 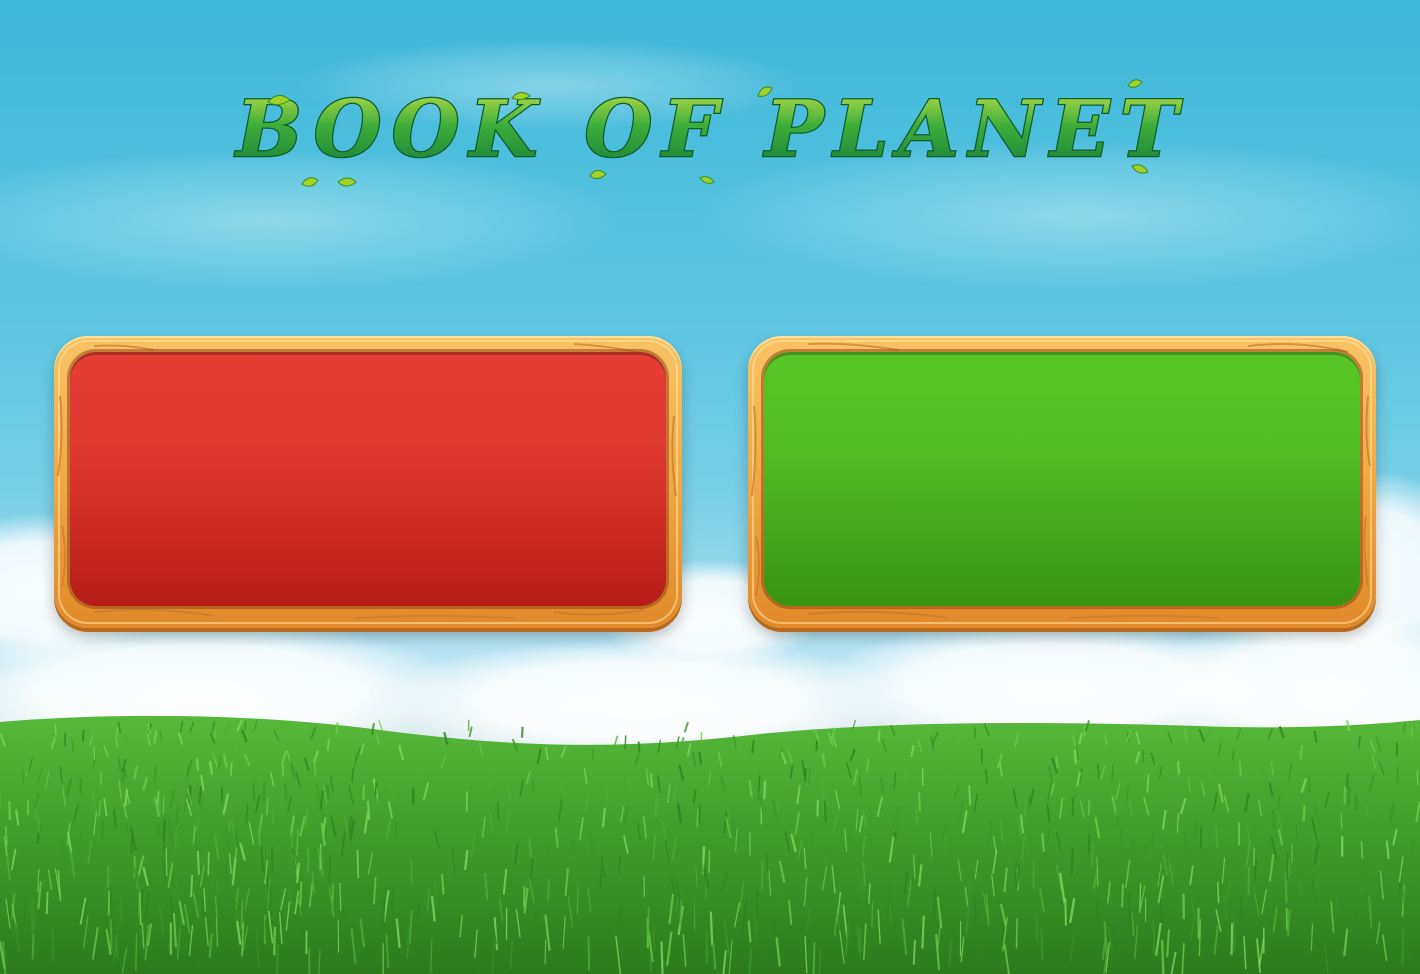 I want to click on game-title-logo: BOOK OF PLANET, so click(x=710, y=133).